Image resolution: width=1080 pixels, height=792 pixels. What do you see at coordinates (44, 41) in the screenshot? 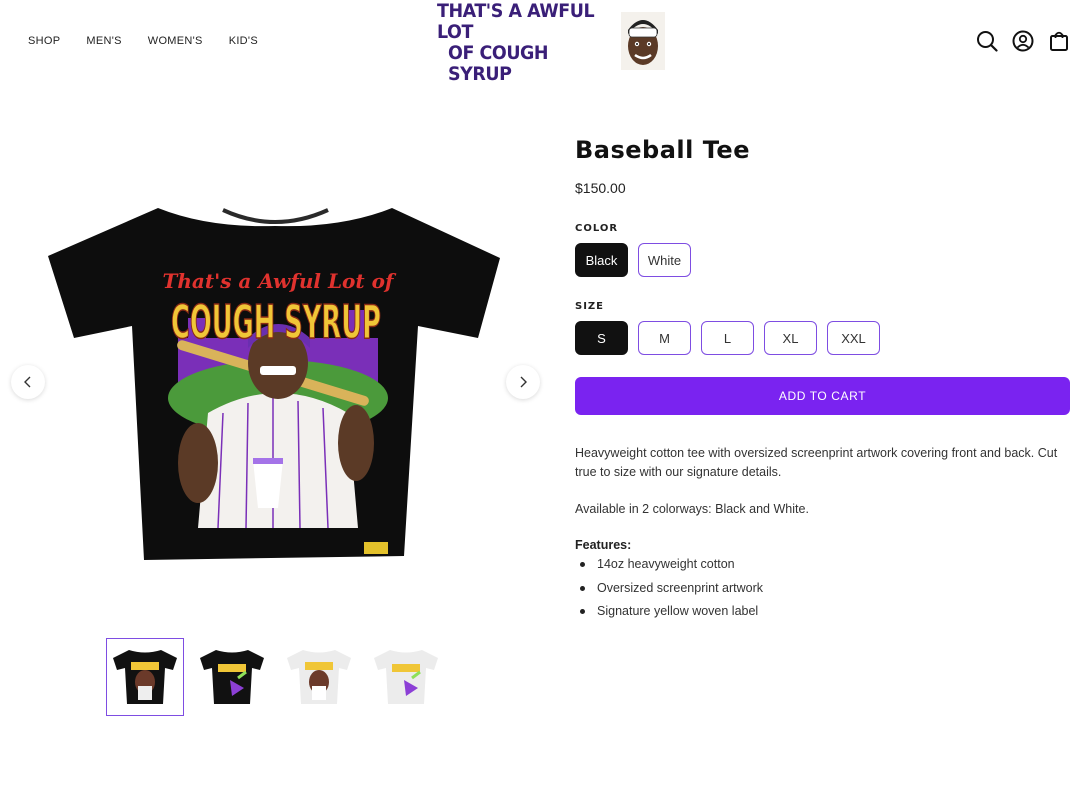
I see `nav-shop: SHOP` at bounding box center [44, 41].